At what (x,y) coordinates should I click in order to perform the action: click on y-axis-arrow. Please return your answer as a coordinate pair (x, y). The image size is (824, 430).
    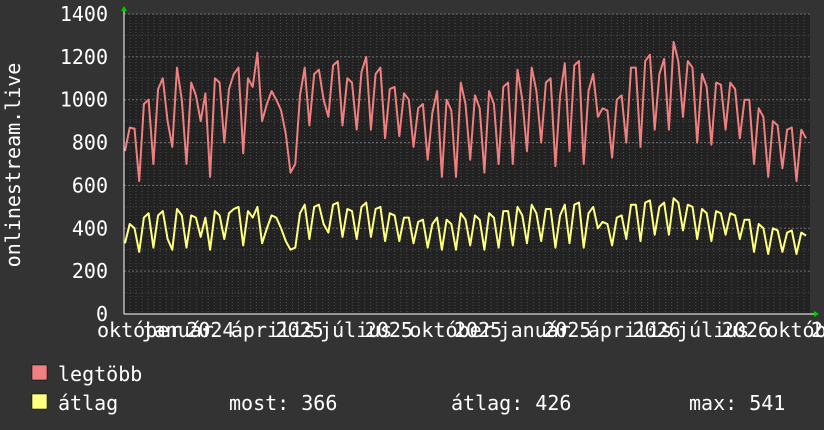
    Looking at the image, I should click on (124, 8).